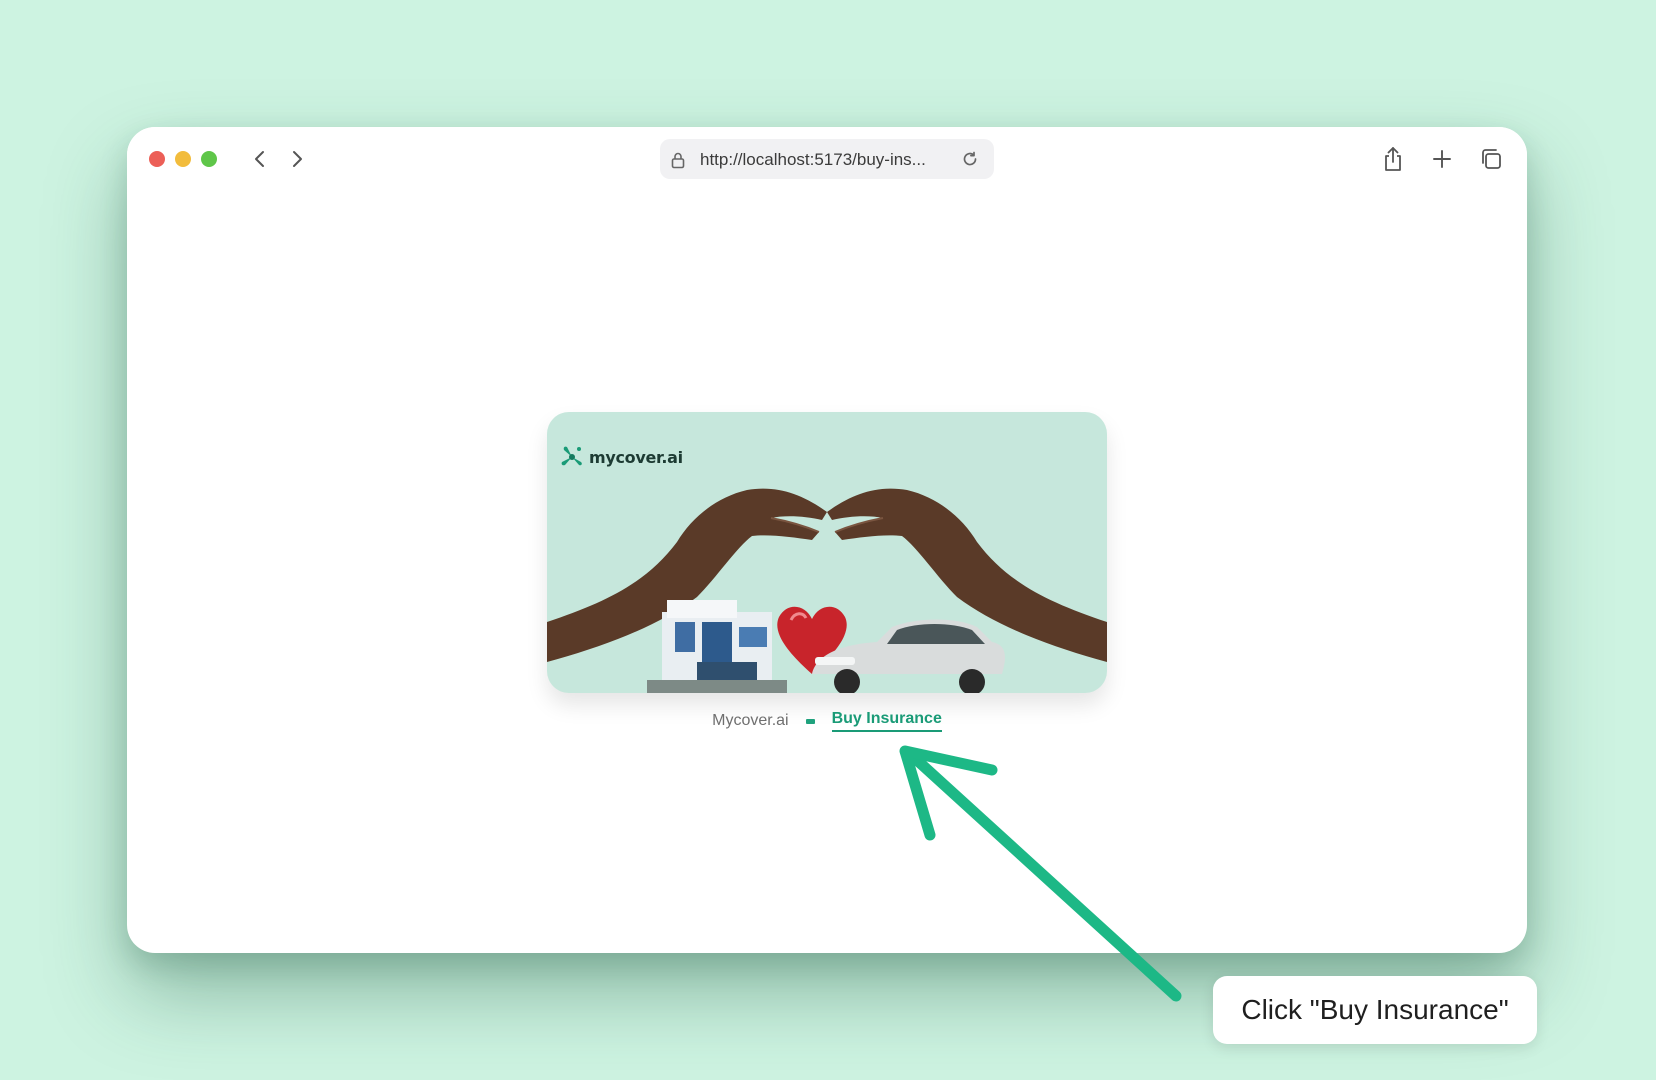 The width and height of the screenshot is (1656, 1080). I want to click on lock-icon, so click(678, 160).